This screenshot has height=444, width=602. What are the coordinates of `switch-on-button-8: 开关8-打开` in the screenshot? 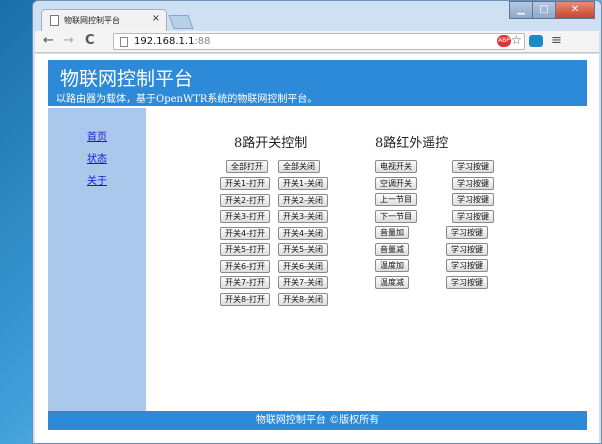 It's located at (245, 299).